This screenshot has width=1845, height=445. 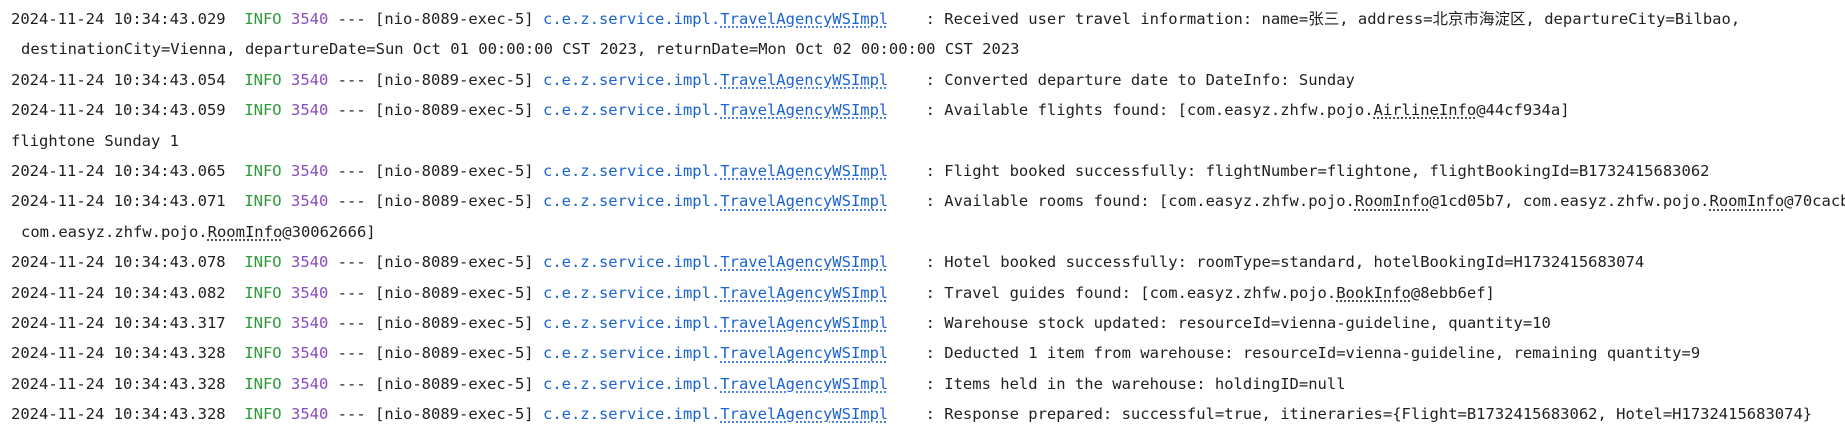 I want to click on log-line-continuation: com.easyz.zhfw.pojo.RoomInfo@30062666], so click(x=928, y=232).